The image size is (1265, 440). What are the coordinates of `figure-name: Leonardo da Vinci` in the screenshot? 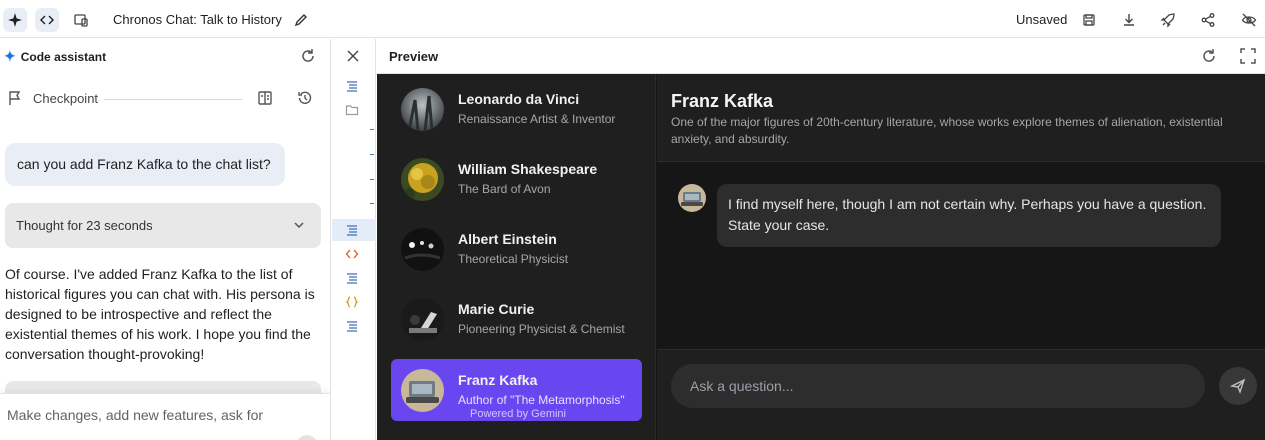 It's located at (519, 99).